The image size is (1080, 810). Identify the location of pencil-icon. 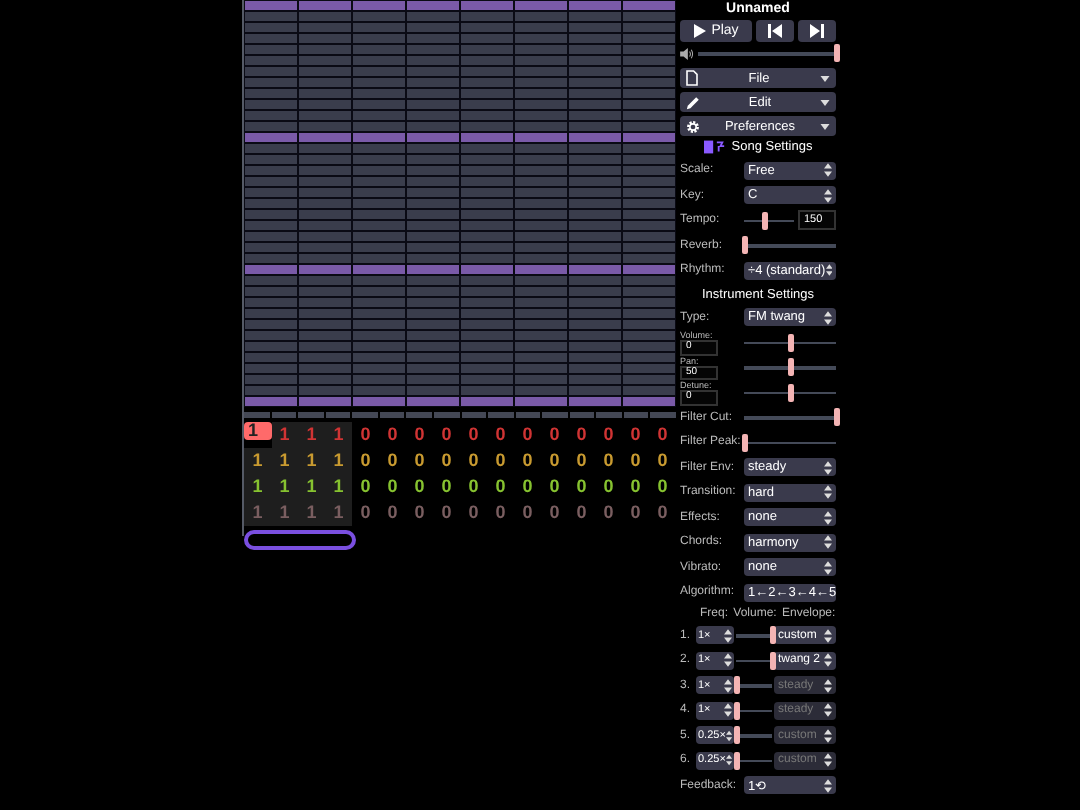
(693, 102).